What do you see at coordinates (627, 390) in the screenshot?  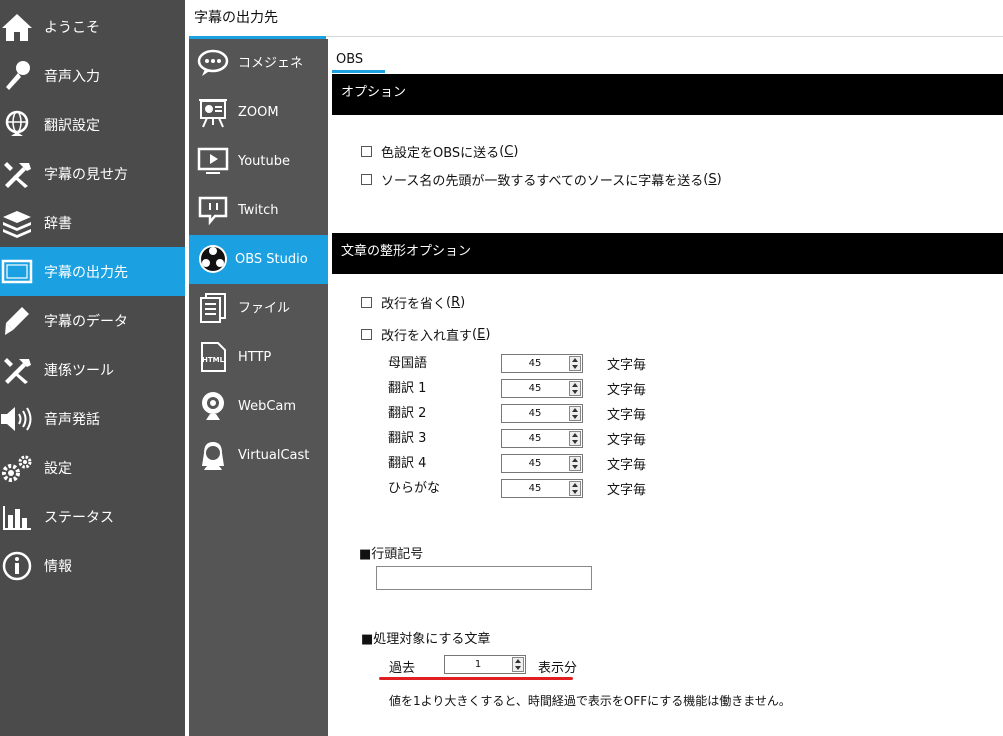 I see `wrap-unit-label: 文字毎` at bounding box center [627, 390].